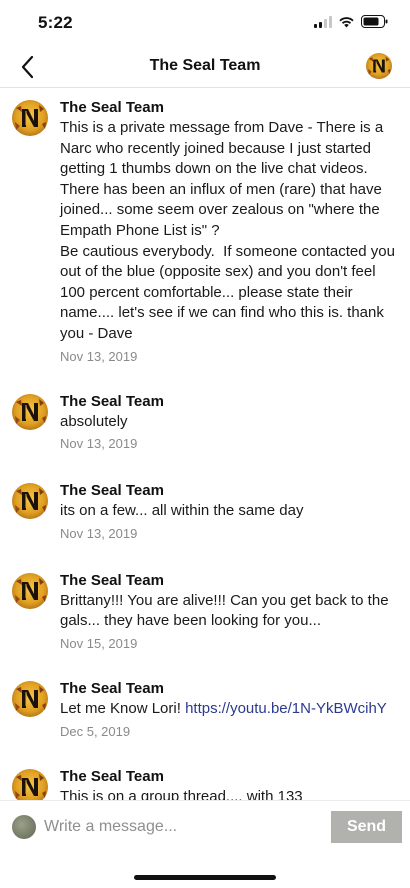 Image resolution: width=410 pixels, height=888 pixels. What do you see at coordinates (205, 22) in the screenshot?
I see `status-bar: 5:22` at bounding box center [205, 22].